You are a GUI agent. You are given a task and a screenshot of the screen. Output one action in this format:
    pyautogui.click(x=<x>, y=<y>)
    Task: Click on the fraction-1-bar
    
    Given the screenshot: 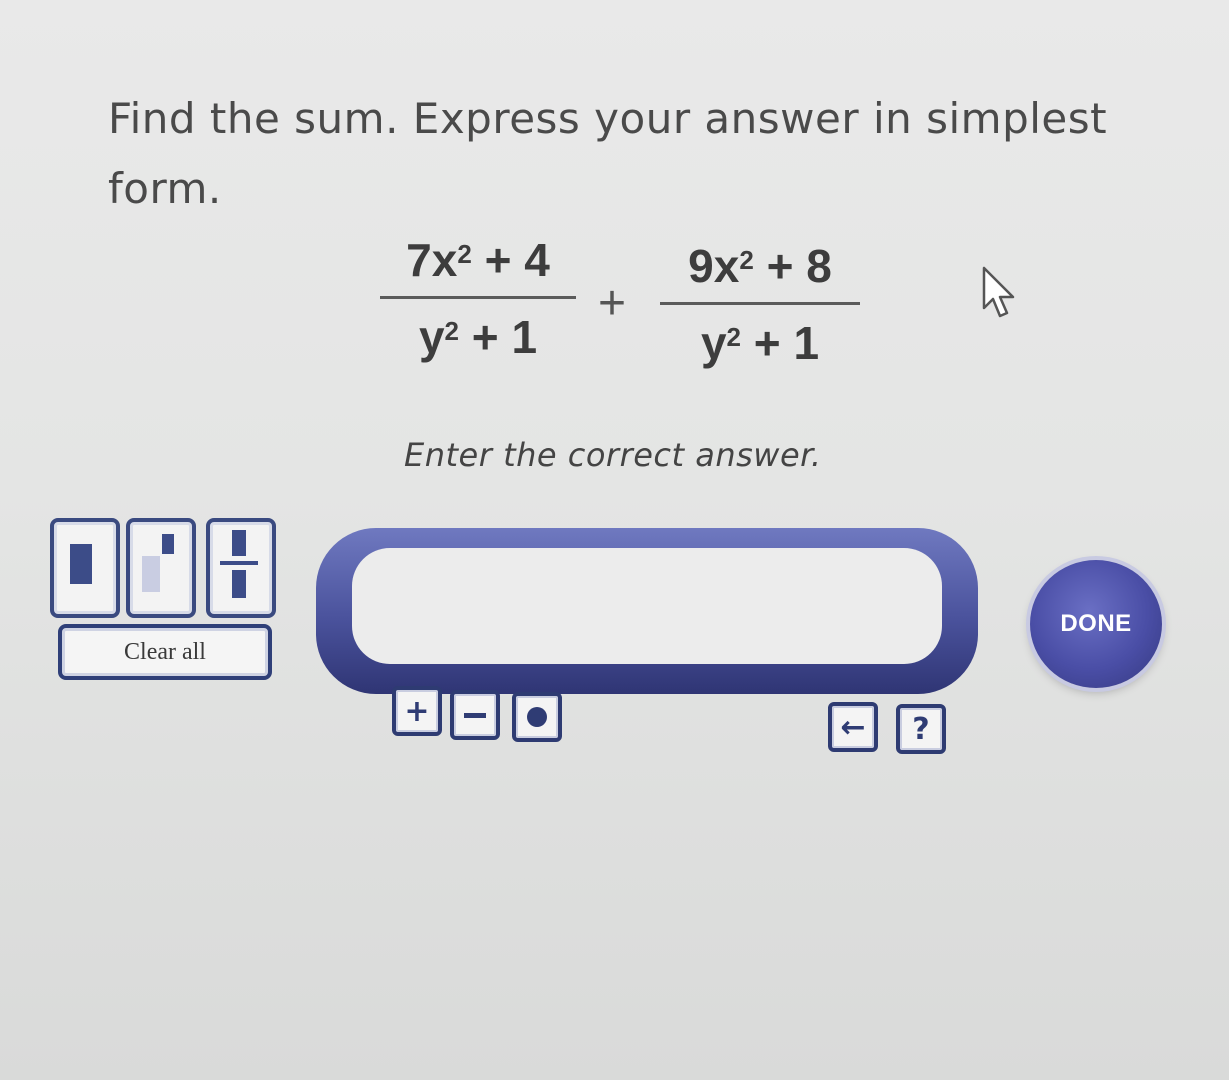 What is the action you would take?
    pyautogui.click(x=478, y=297)
    